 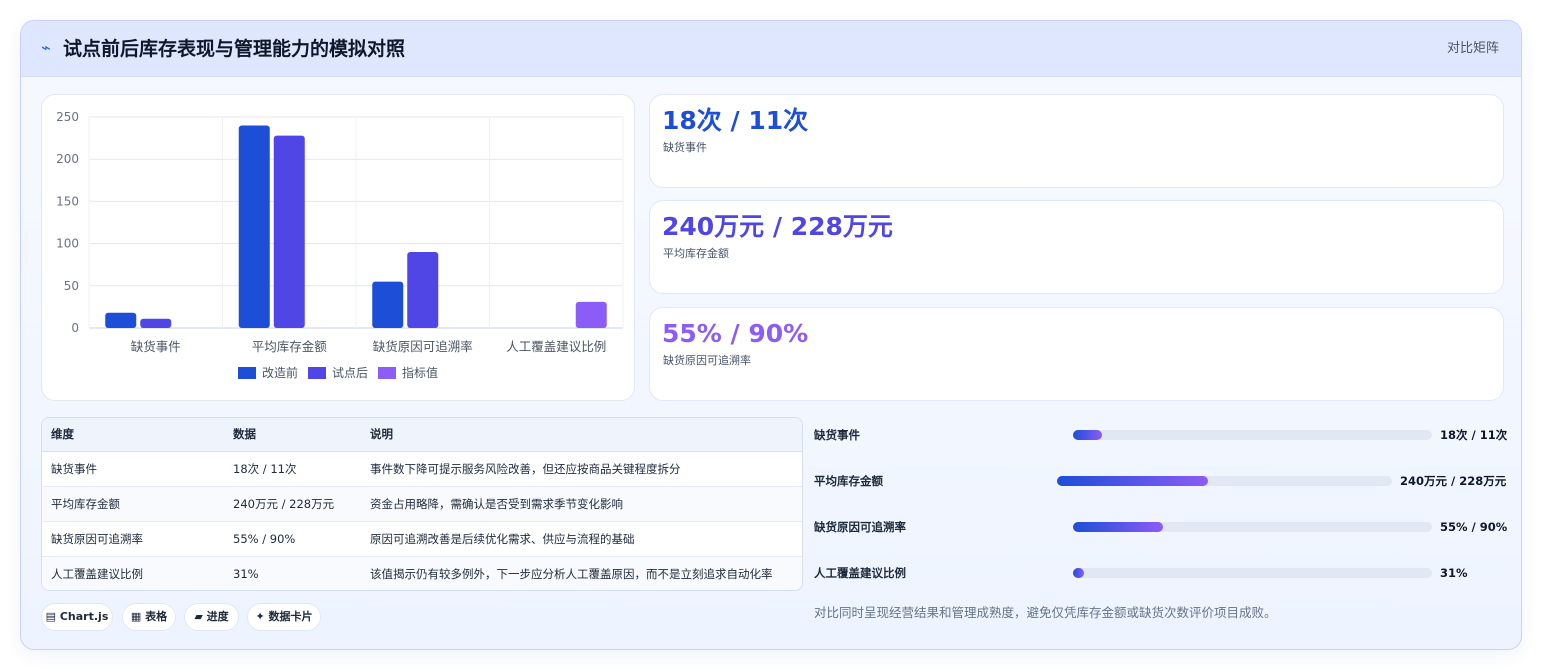 I want to click on y-tick-label: 250, so click(x=67, y=117).